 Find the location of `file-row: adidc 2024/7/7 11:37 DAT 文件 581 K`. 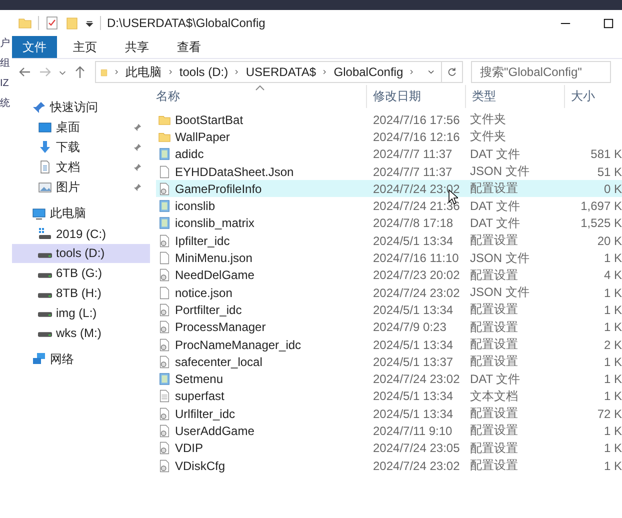

file-row: adidc 2024/7/7 11:37 DAT 文件 581 K is located at coordinates (389, 154).